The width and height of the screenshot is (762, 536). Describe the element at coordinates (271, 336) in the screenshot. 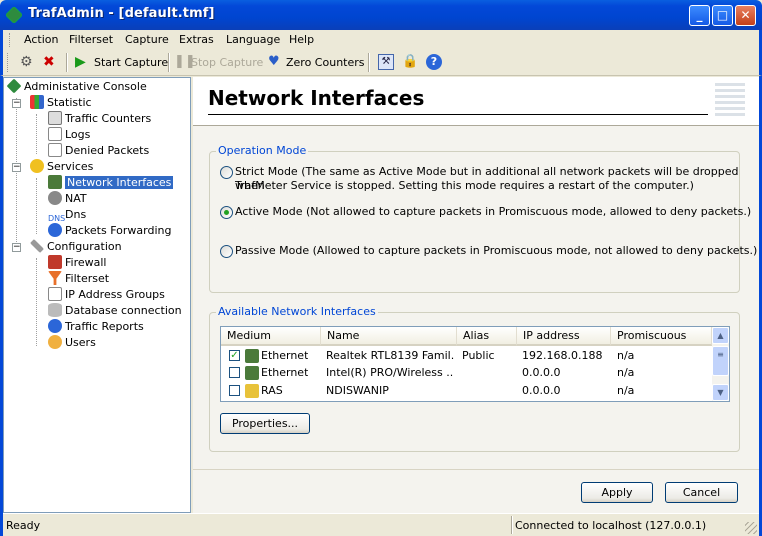

I see `column-medium: Medium` at that location.